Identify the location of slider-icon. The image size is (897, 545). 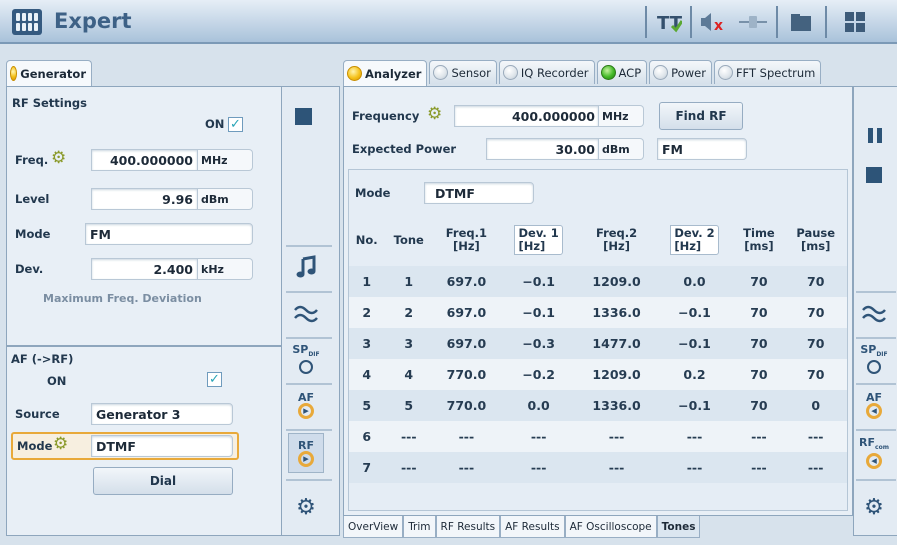
(753, 22).